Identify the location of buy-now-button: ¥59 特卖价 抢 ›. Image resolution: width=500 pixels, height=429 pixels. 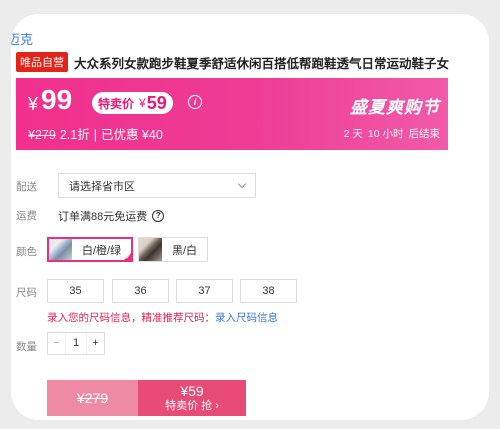
(192, 398).